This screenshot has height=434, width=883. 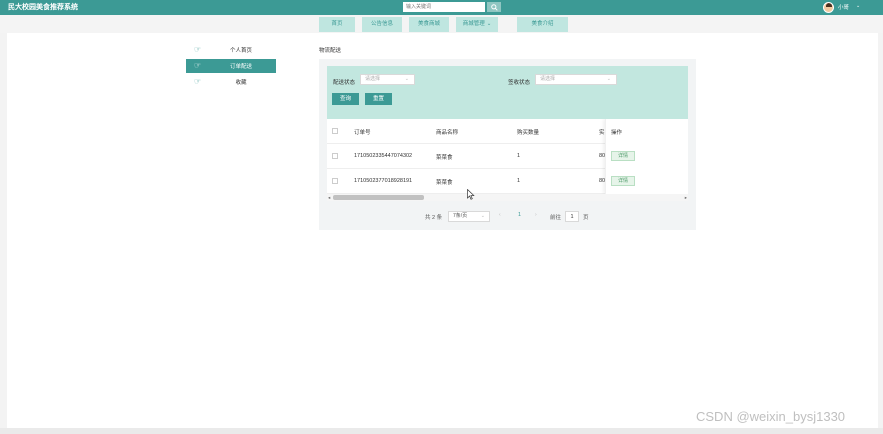 I want to click on nav-food-mall: 美食商城, so click(x=429, y=24).